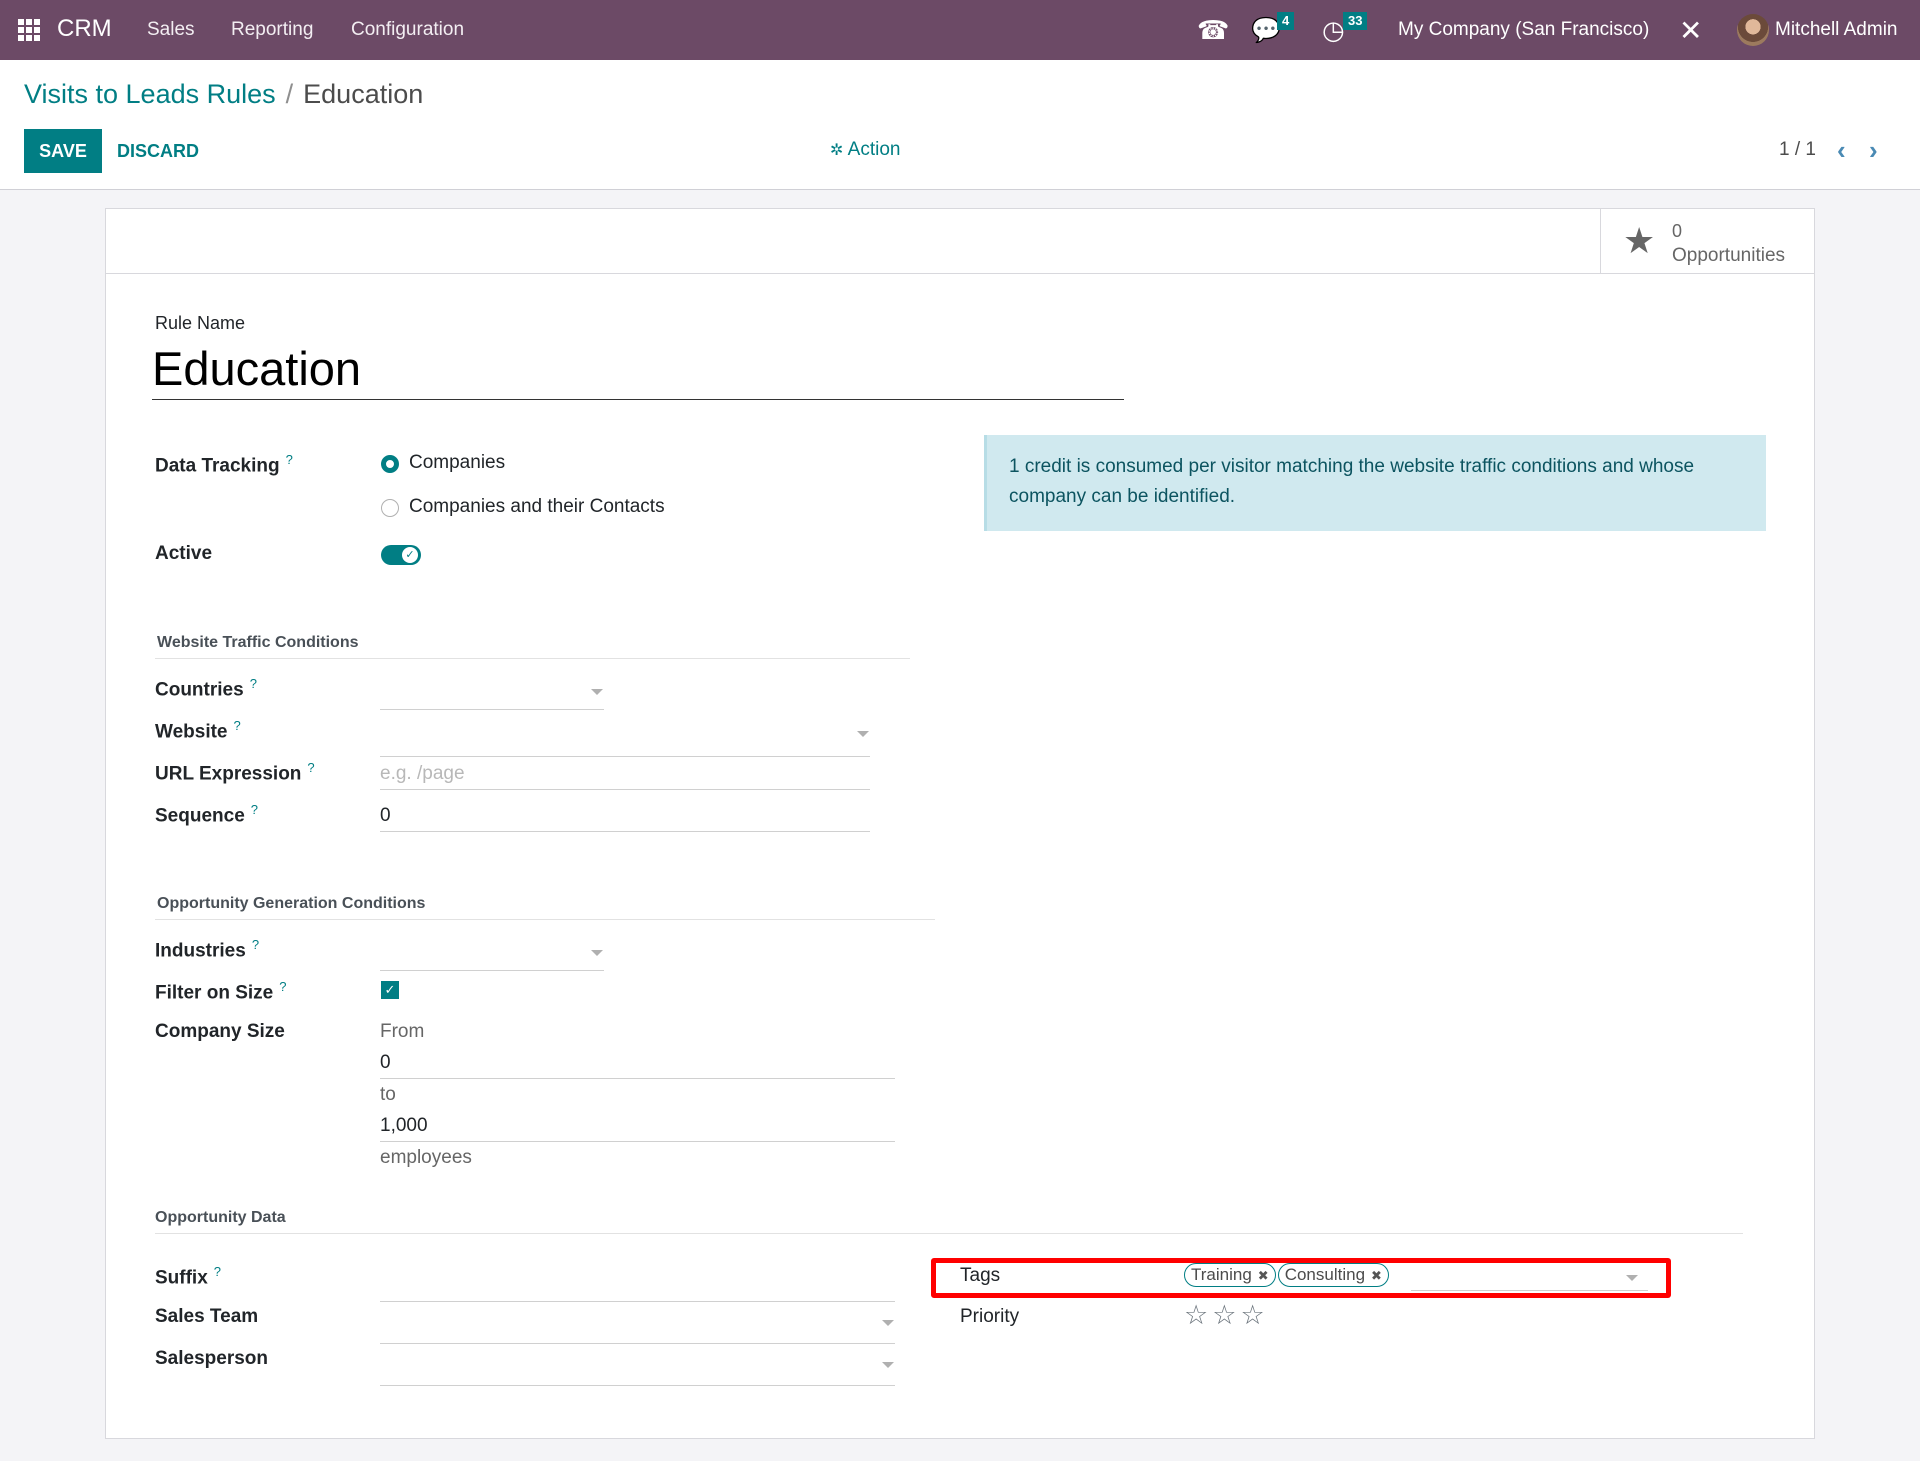  Describe the element at coordinates (220, 991) in the screenshot. I see `filter-on-size-label: Filter on Size?` at that location.